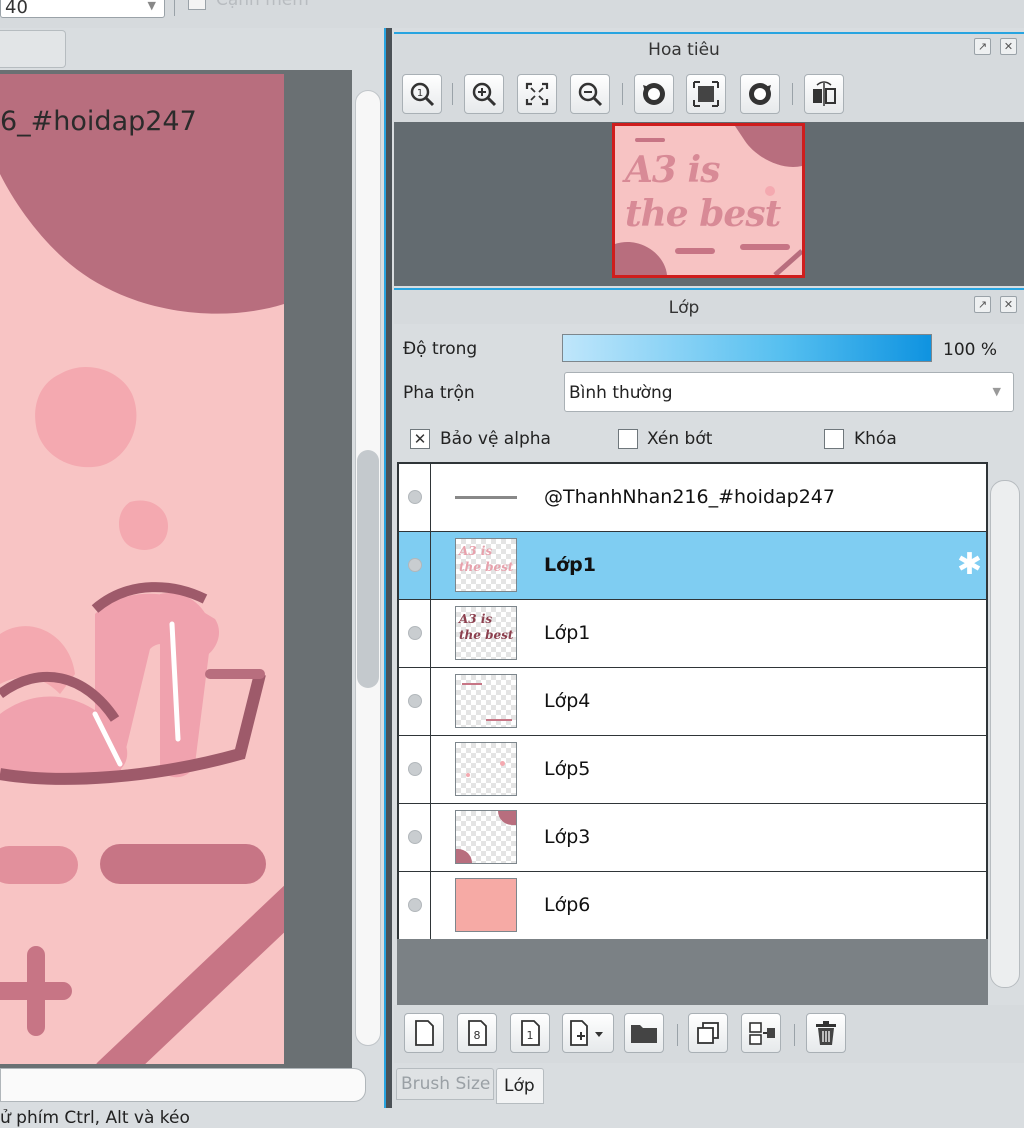 The width and height of the screenshot is (1024, 1128). I want to click on zoom-out-icon, so click(590, 94).